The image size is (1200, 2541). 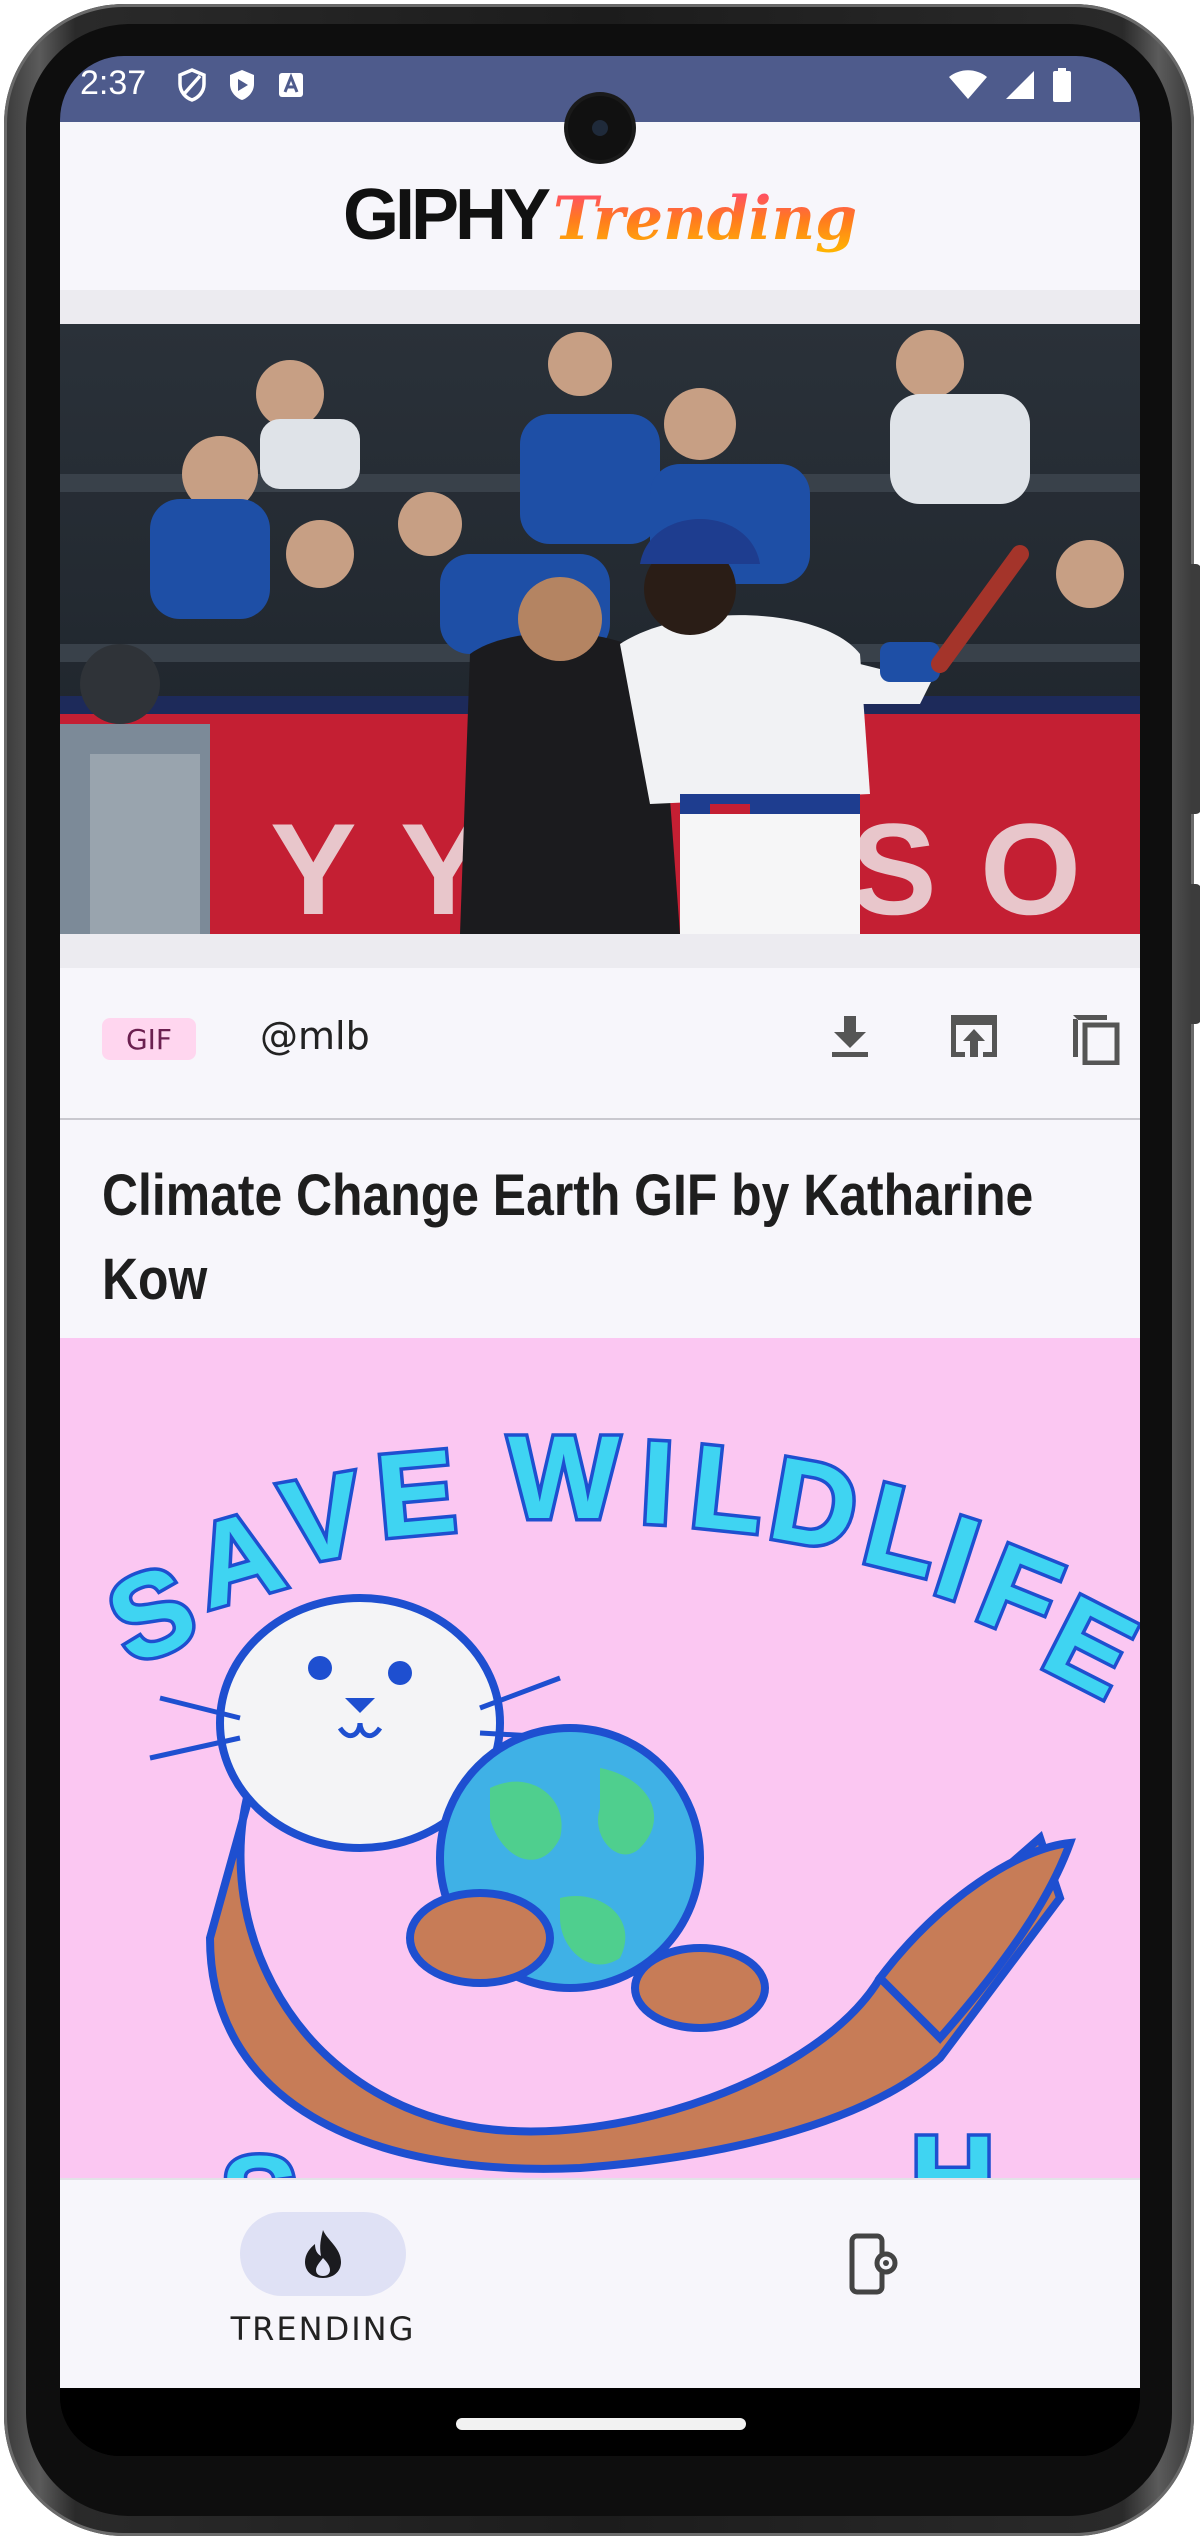 I want to click on nav-item-device-settings, so click(x=874, y=2264).